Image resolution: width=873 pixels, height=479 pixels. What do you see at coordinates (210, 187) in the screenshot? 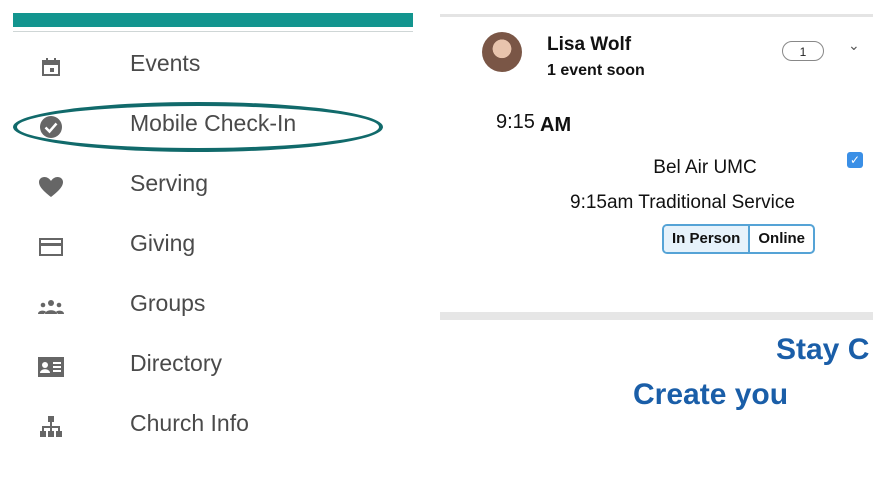
I see `menu-item-serving: Serving` at bounding box center [210, 187].